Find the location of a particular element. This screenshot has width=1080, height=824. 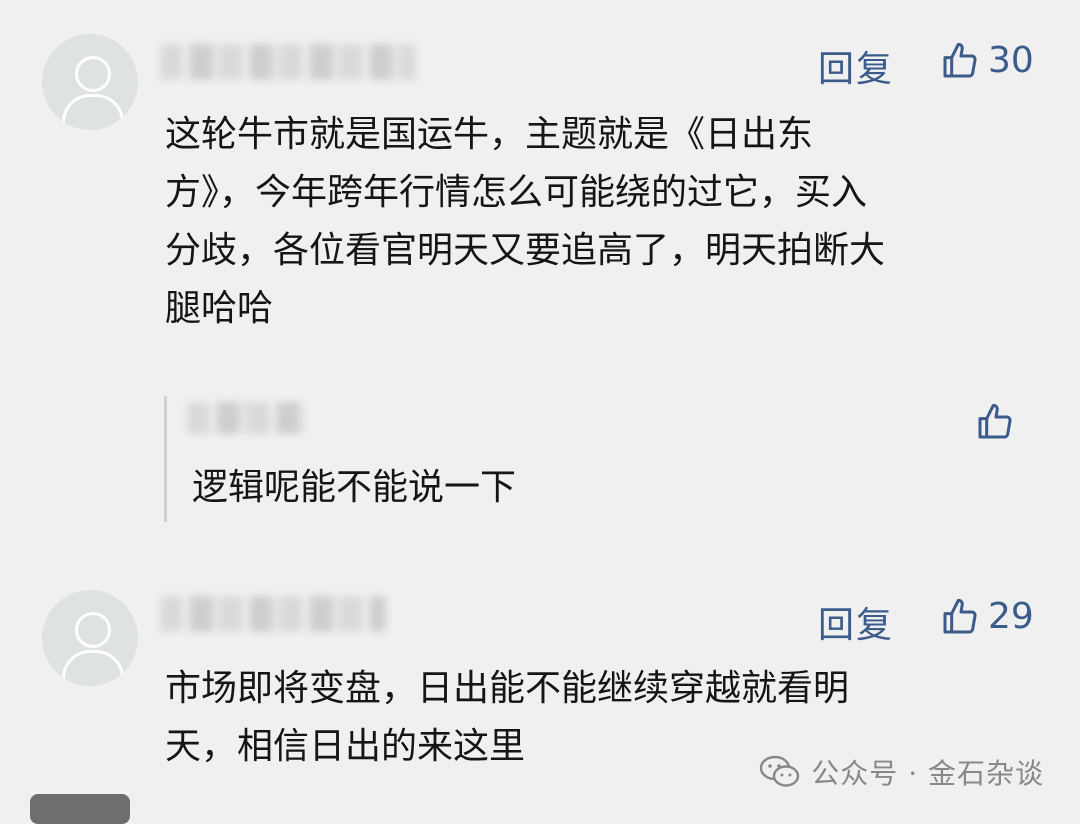

comment-line: 腿哈哈 is located at coordinates (219, 308).